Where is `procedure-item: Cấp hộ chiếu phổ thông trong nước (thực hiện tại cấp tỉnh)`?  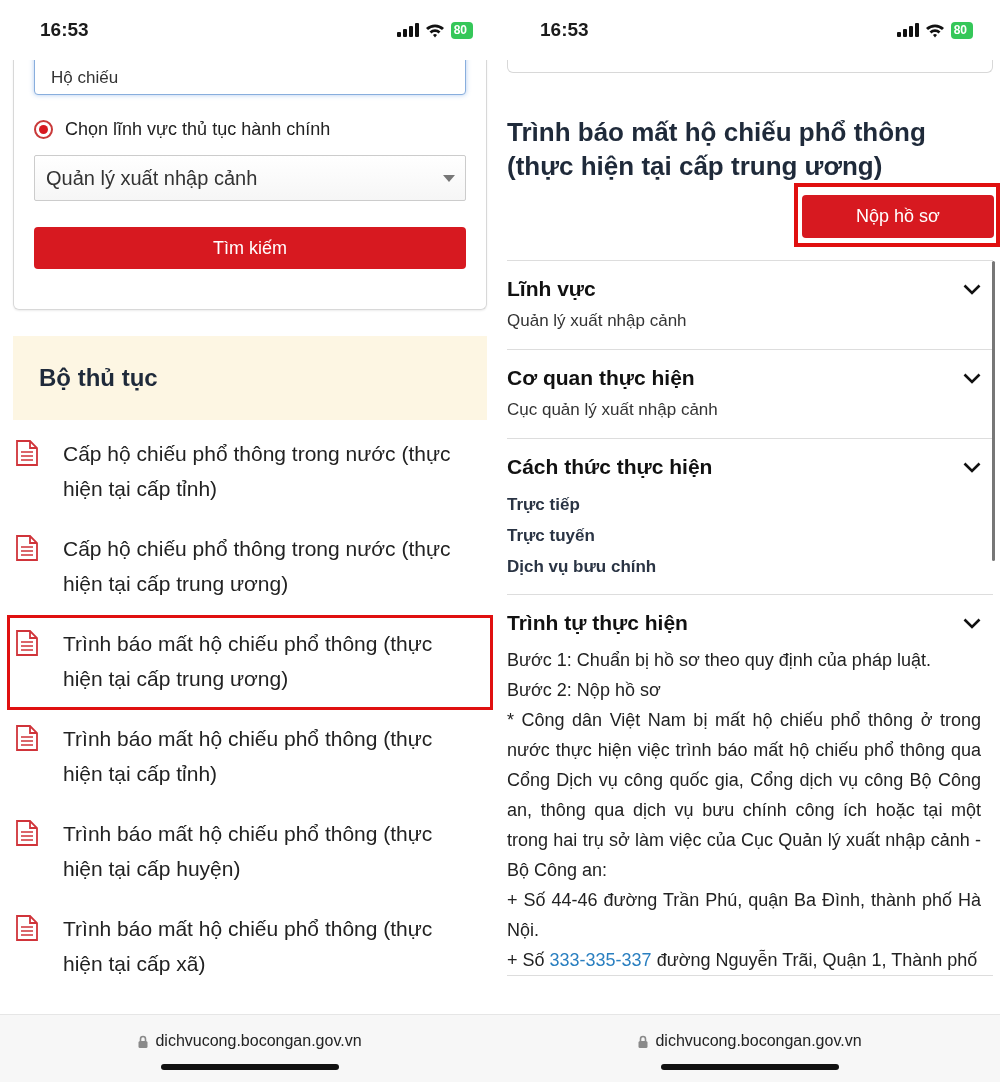 procedure-item: Cấp hộ chiếu phổ thông trong nước (thực hiện tại cấp tỉnh) is located at coordinates (250, 472).